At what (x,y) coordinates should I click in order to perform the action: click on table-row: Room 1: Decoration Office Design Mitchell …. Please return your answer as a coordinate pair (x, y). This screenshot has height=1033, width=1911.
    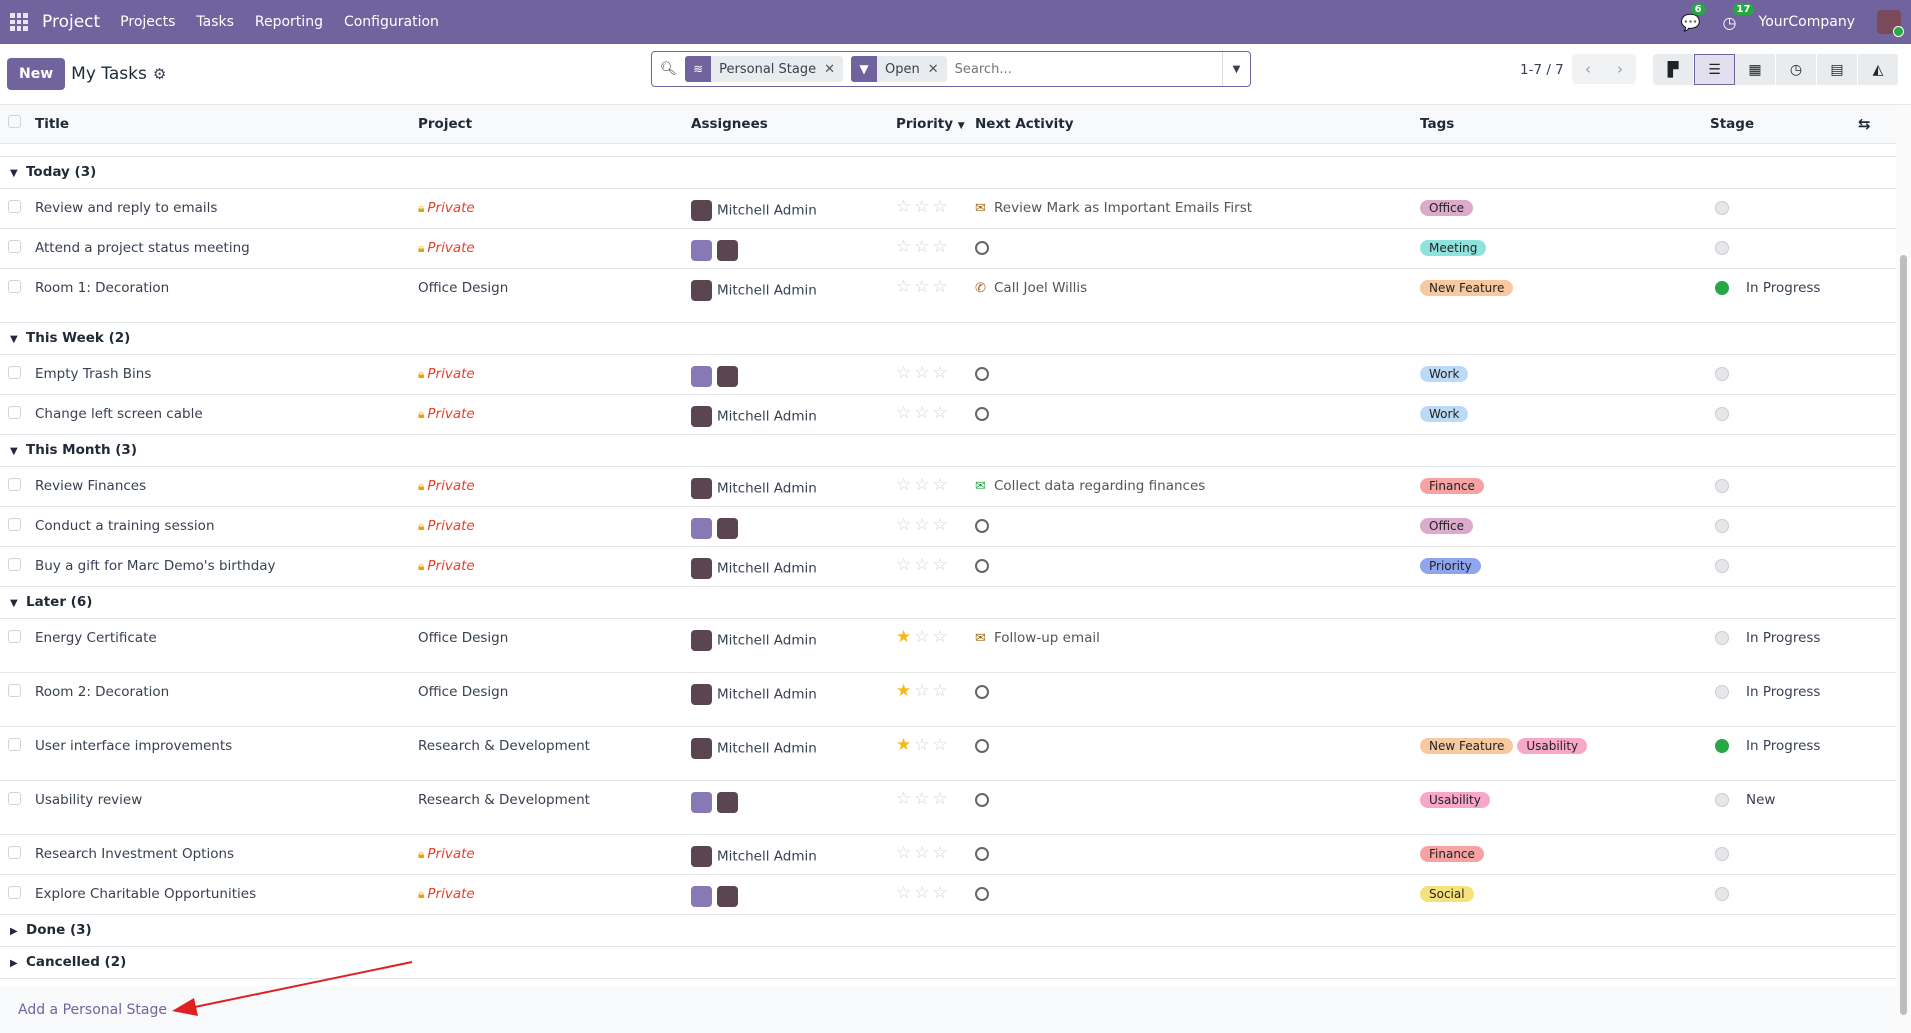
    Looking at the image, I should click on (948, 295).